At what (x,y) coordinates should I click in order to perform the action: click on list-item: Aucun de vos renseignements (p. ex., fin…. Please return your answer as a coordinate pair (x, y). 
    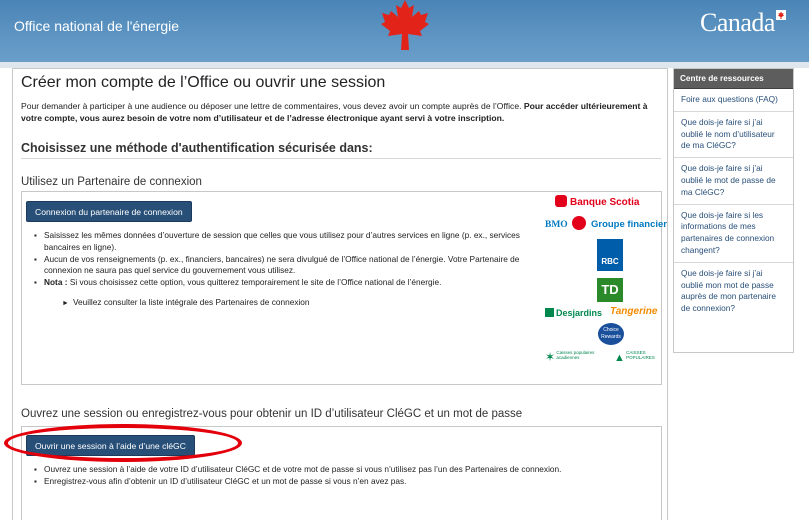
    Looking at the image, I should click on (289, 266).